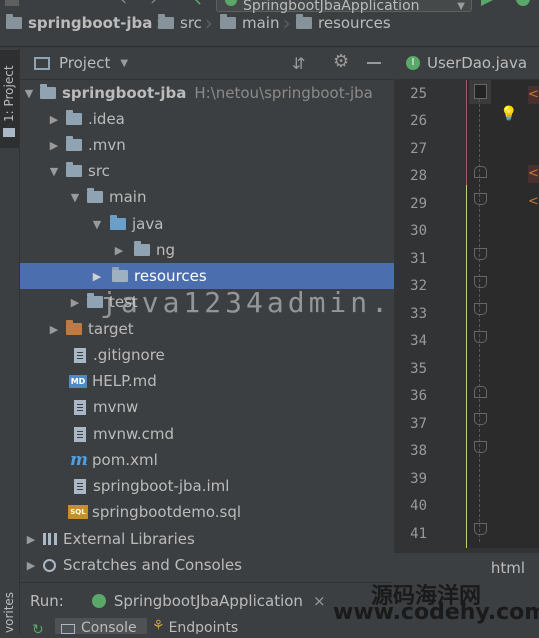 This screenshot has height=638, width=539. Describe the element at coordinates (84, 63) in the screenshot. I see `project-panel-title: Project` at that location.